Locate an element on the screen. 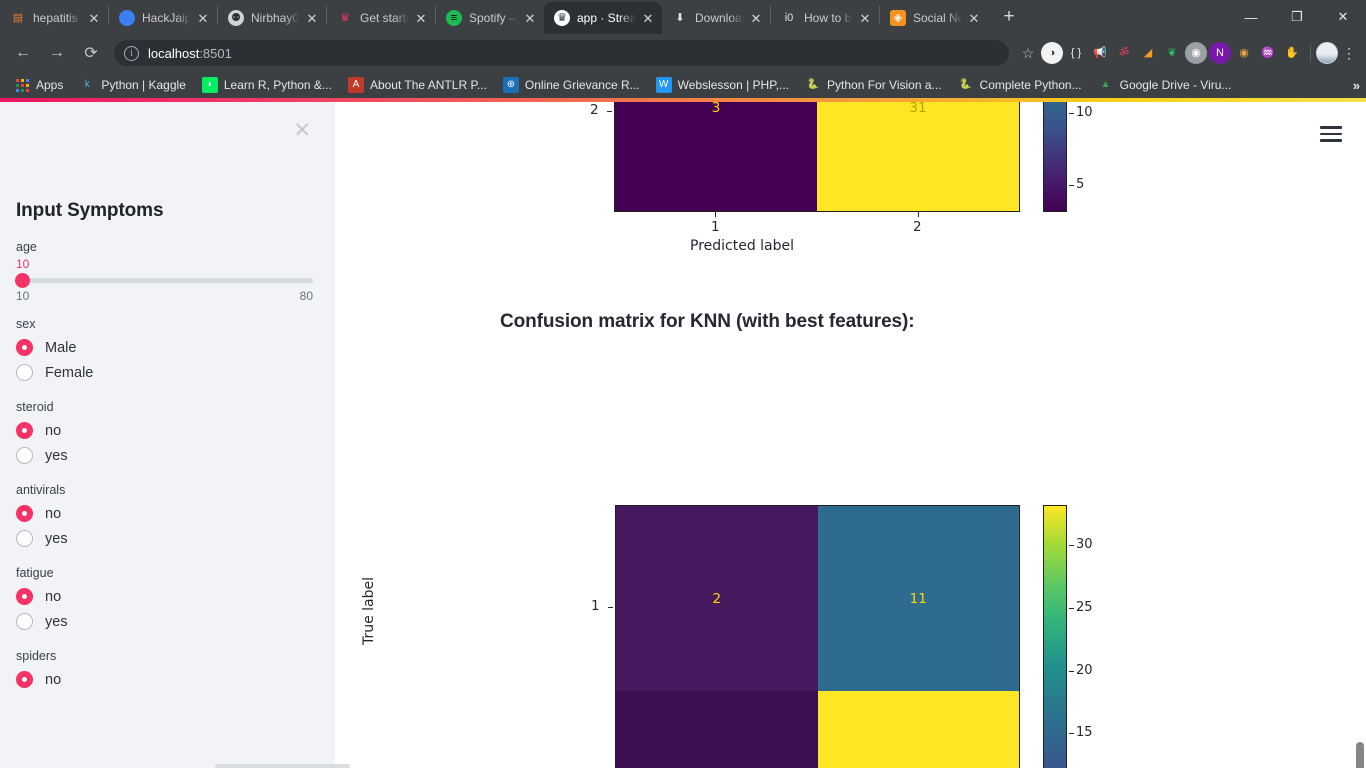 This screenshot has height=768, width=1366. age-slider-thumb is located at coordinates (22, 281).